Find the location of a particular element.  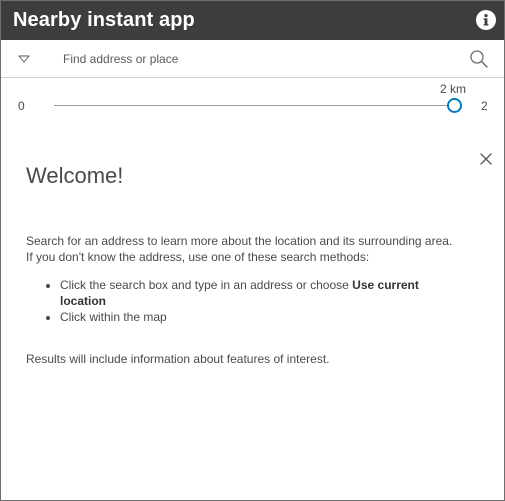

slider-track is located at coordinates (253, 105).